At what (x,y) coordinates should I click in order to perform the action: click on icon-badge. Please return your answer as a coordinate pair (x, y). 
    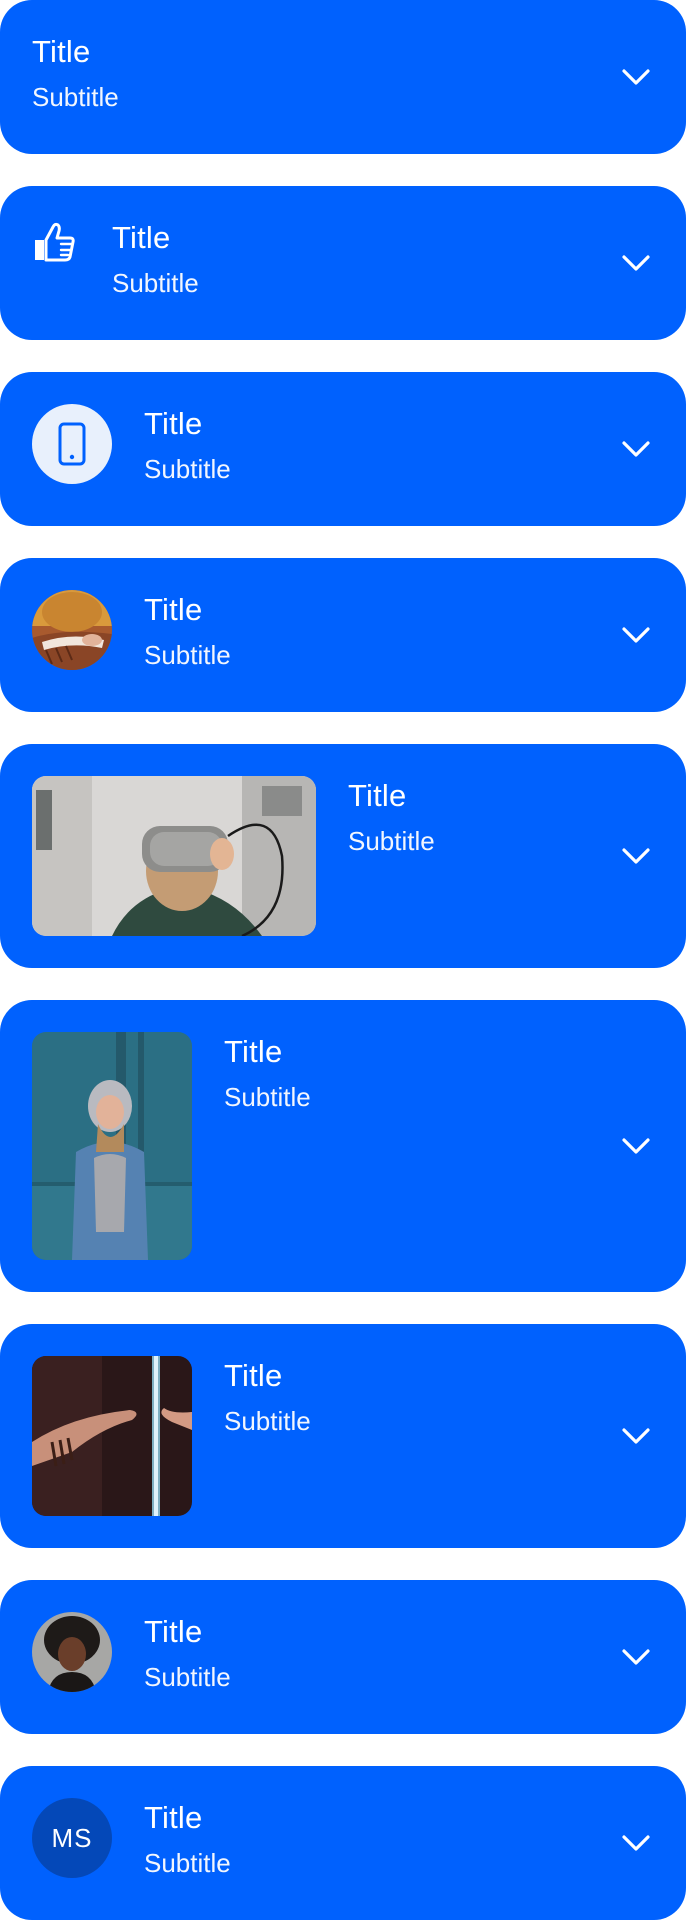
    Looking at the image, I should click on (72, 444).